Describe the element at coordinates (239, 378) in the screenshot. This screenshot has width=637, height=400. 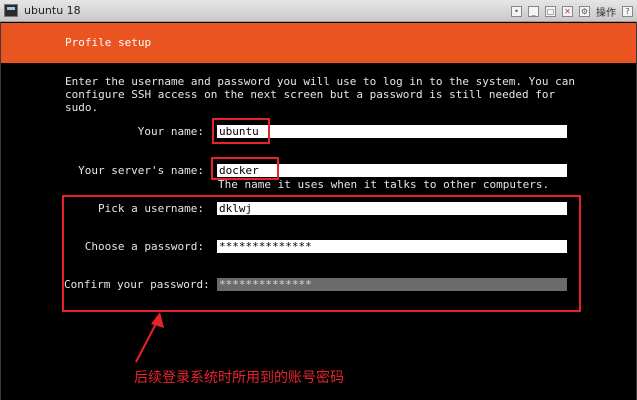
I see `annotation-text: 后续登录系统时所用到的账号密码` at that location.